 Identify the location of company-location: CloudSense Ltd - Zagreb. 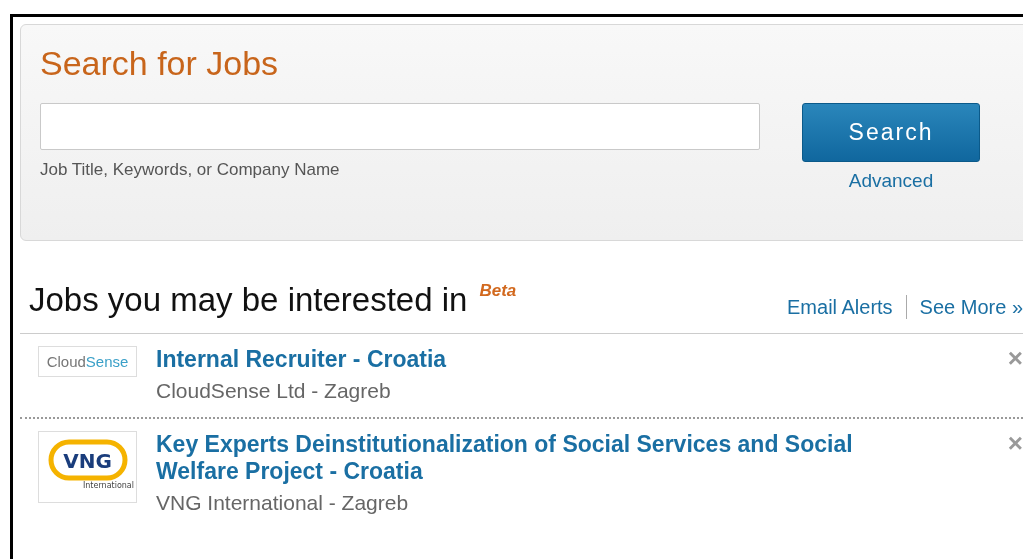
(274, 391).